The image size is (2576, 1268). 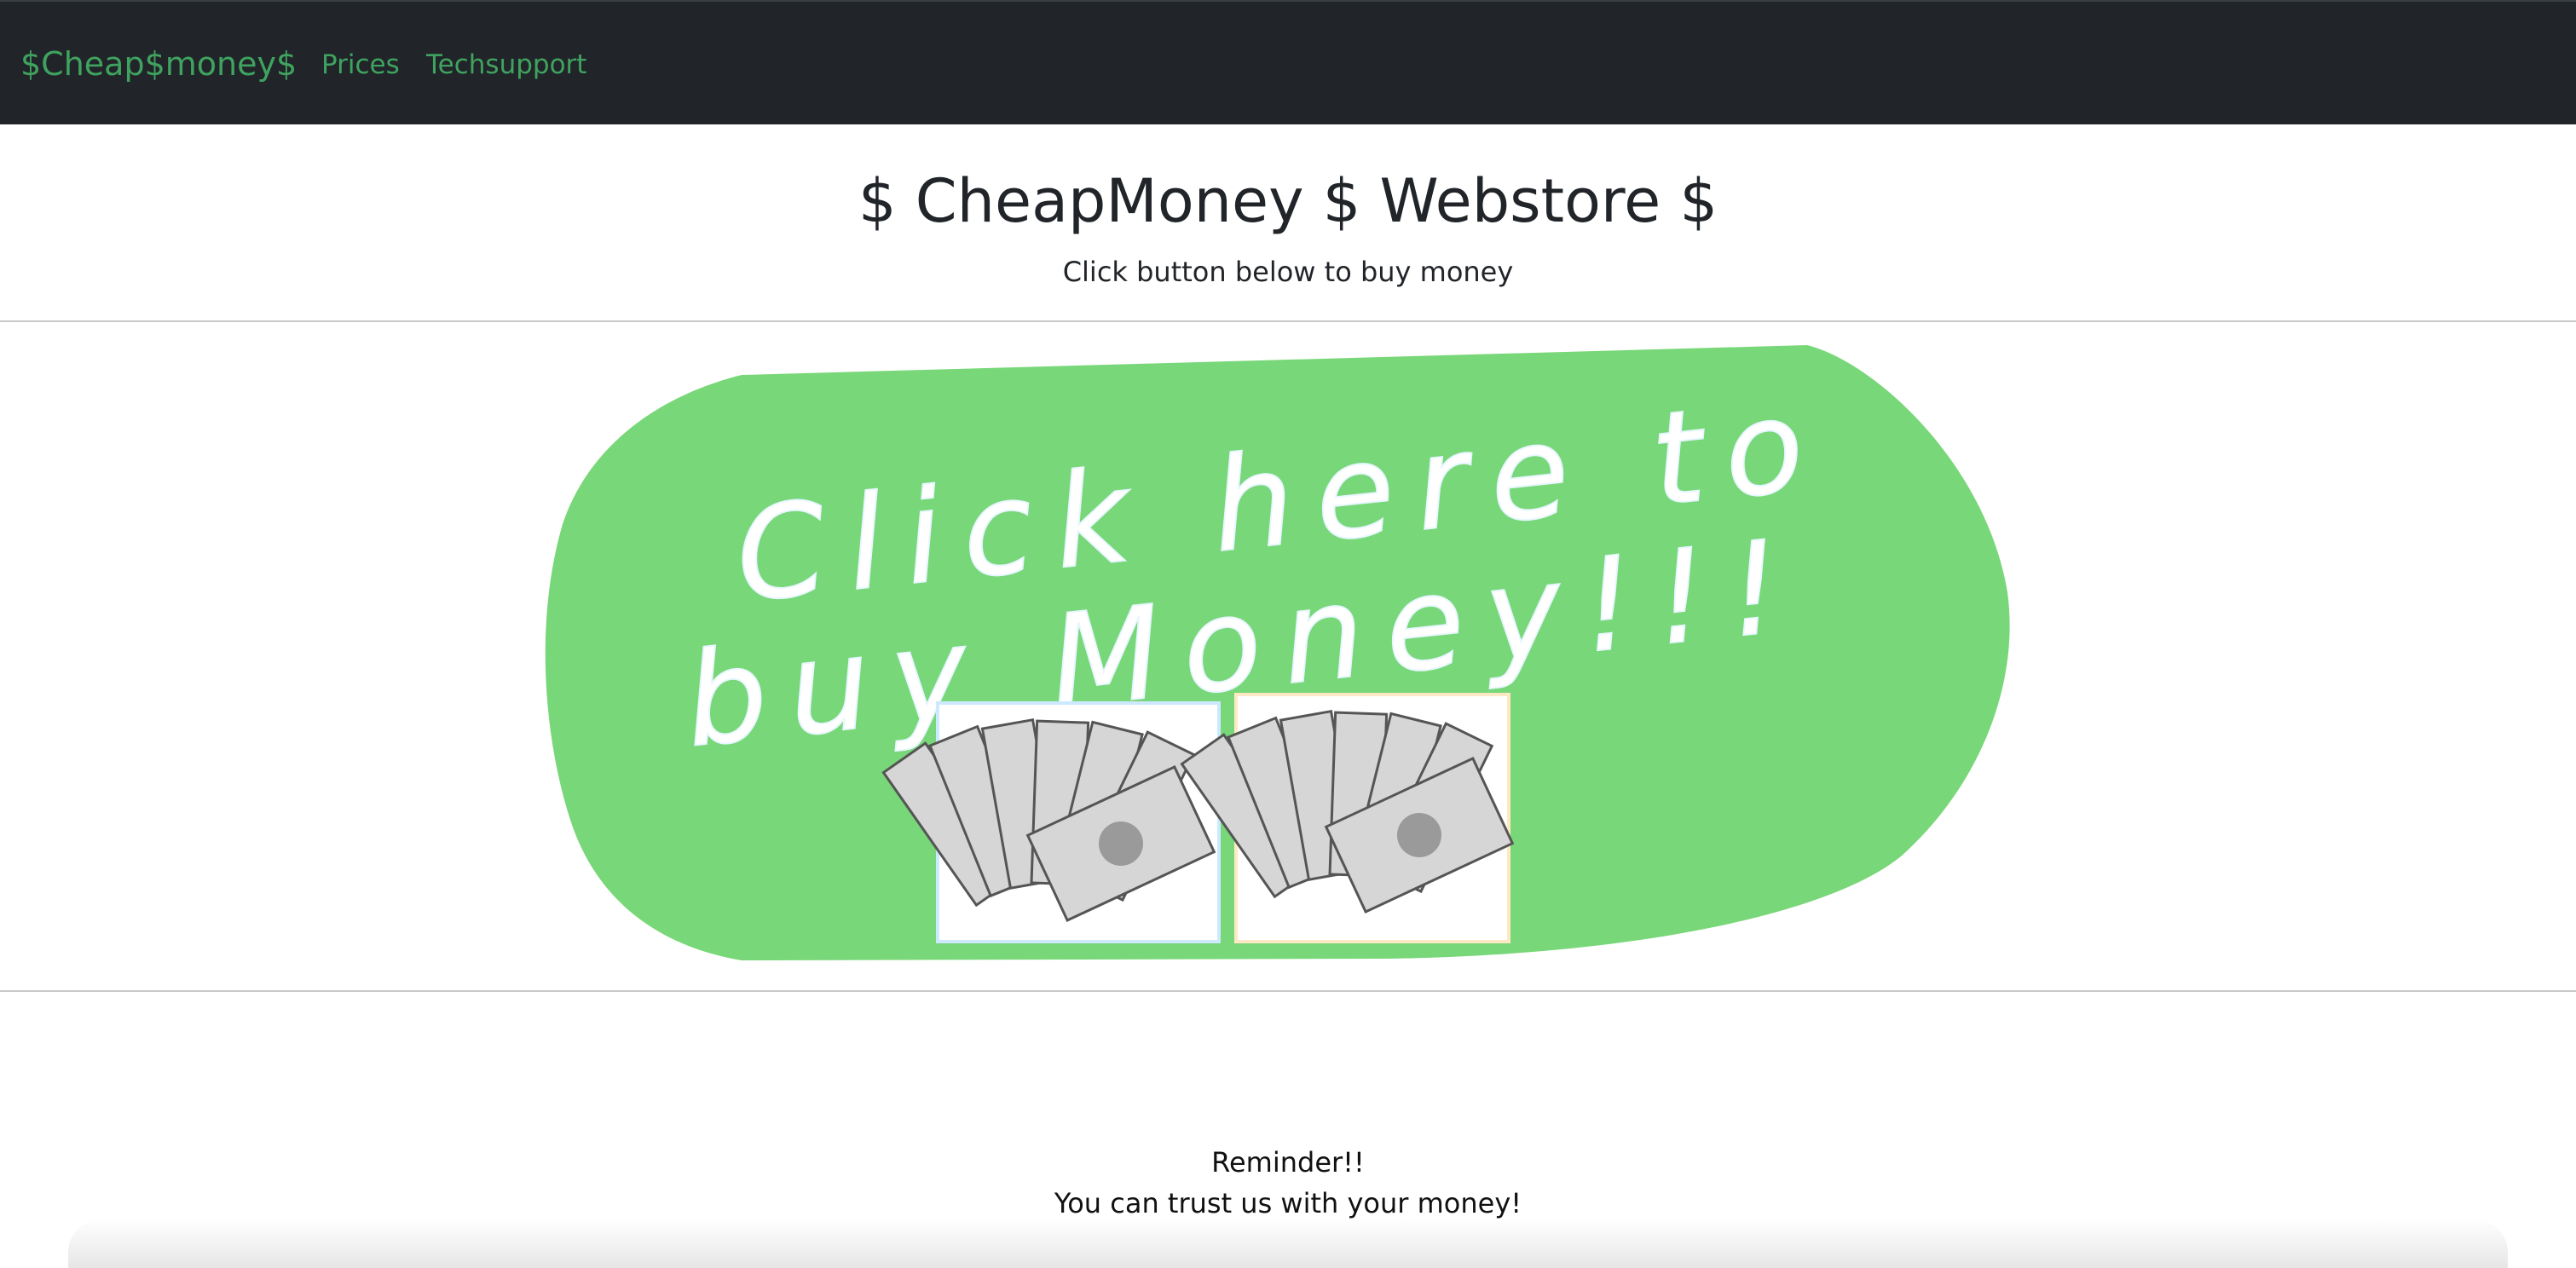 I want to click on reminder-text: You can trust us with your money!, so click(x=1288, y=1203).